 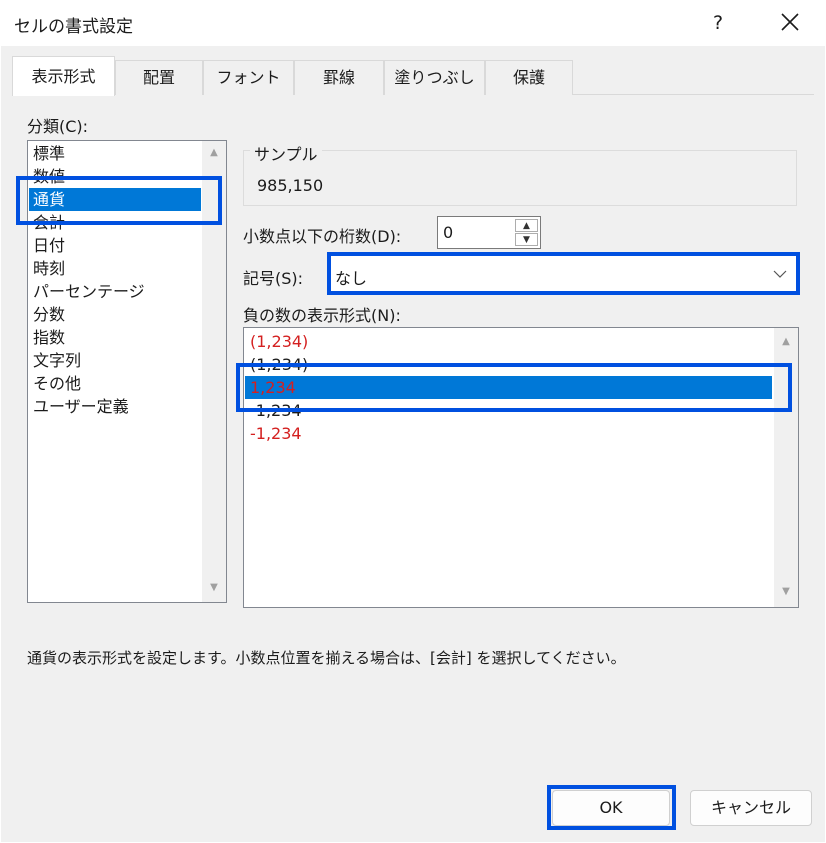 What do you see at coordinates (115, 406) in the screenshot?
I see `category-item: ユーザー定義` at bounding box center [115, 406].